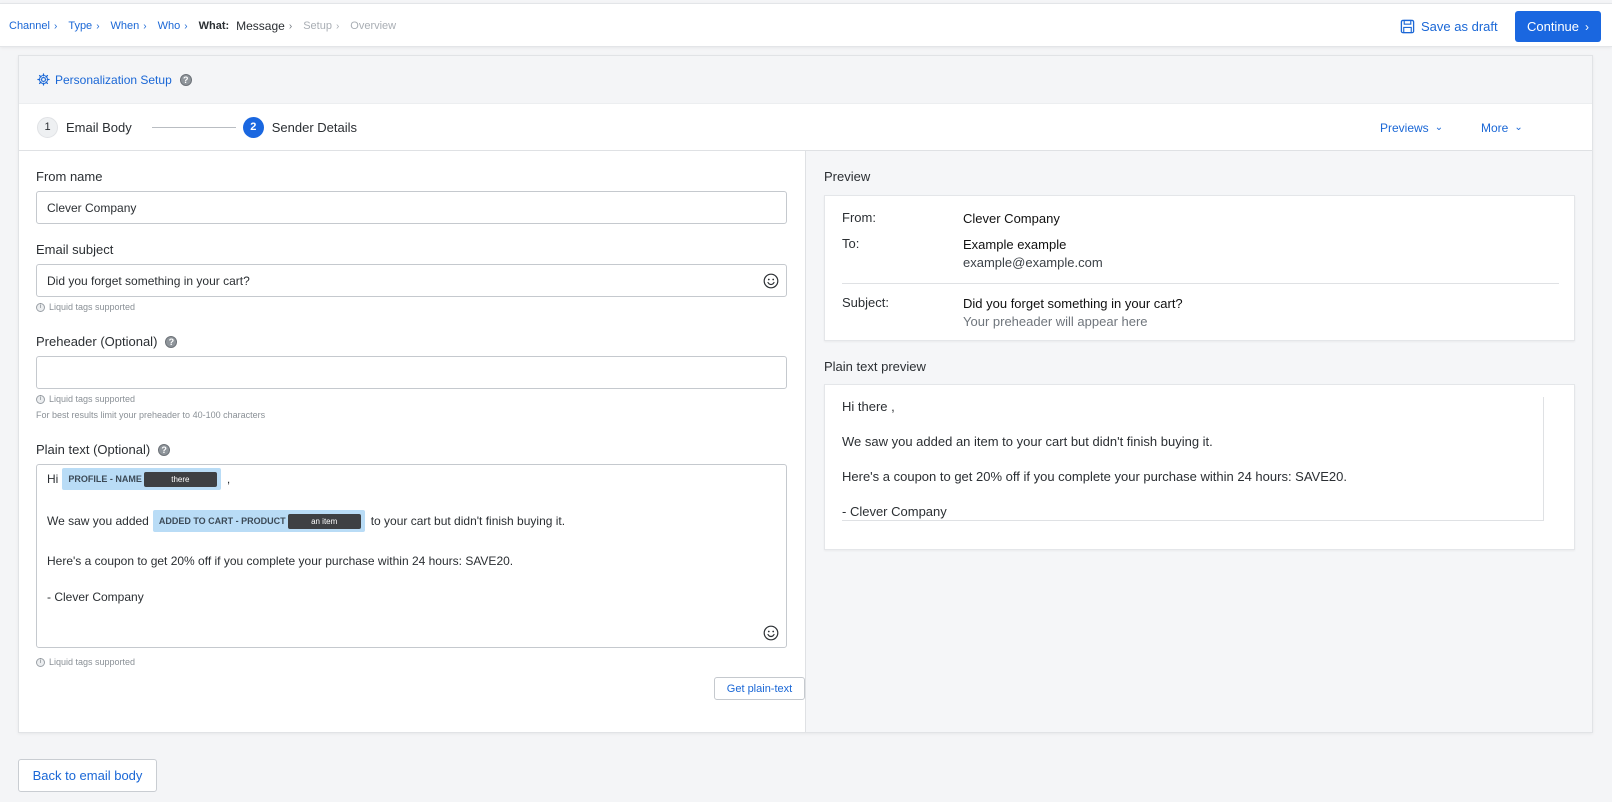 The width and height of the screenshot is (1612, 802). I want to click on back-to-email-body-button: Back to email body, so click(87, 775).